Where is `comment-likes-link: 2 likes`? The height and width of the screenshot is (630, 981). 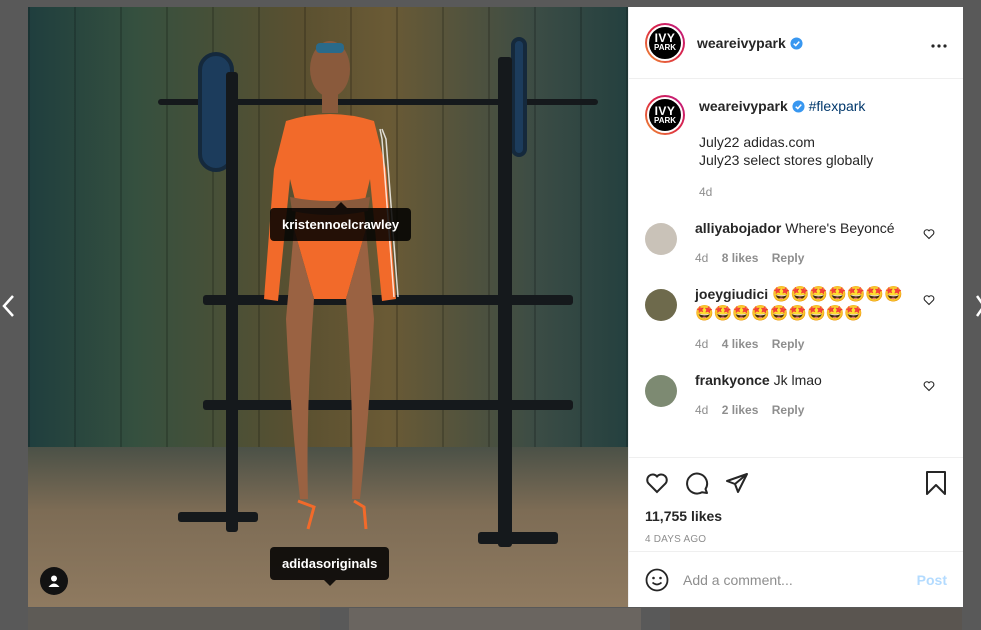
comment-likes-link: 2 likes is located at coordinates (740, 410).